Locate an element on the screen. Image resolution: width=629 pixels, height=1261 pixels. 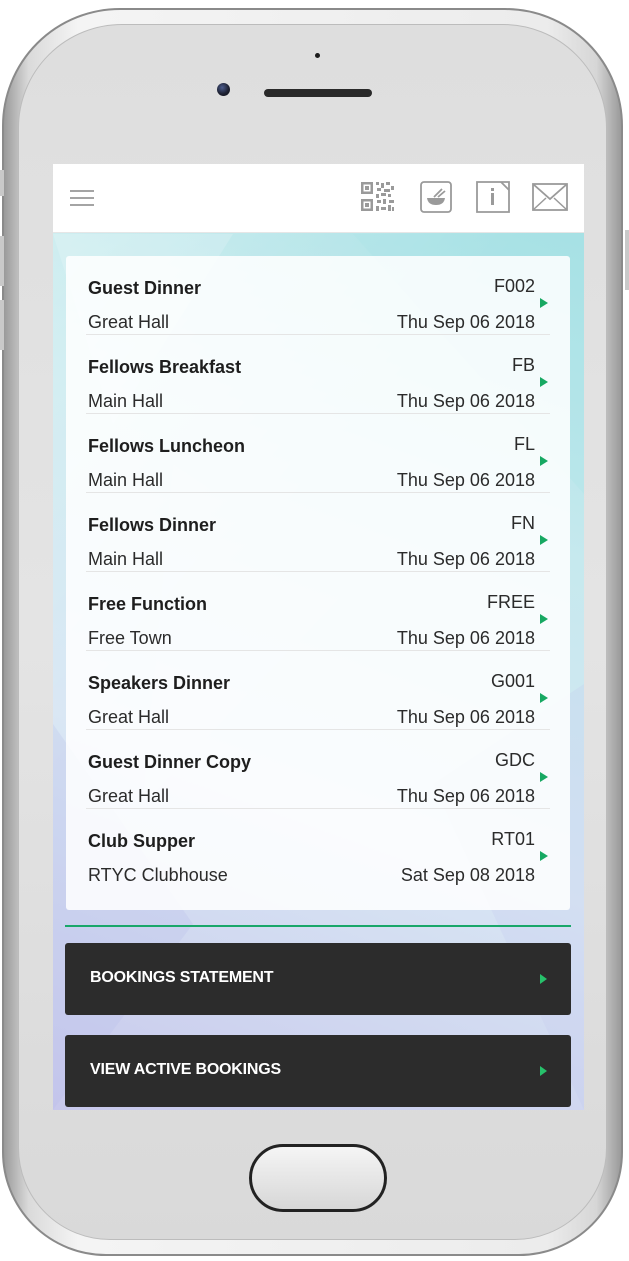
hamburger-menu-icon is located at coordinates (82, 199).